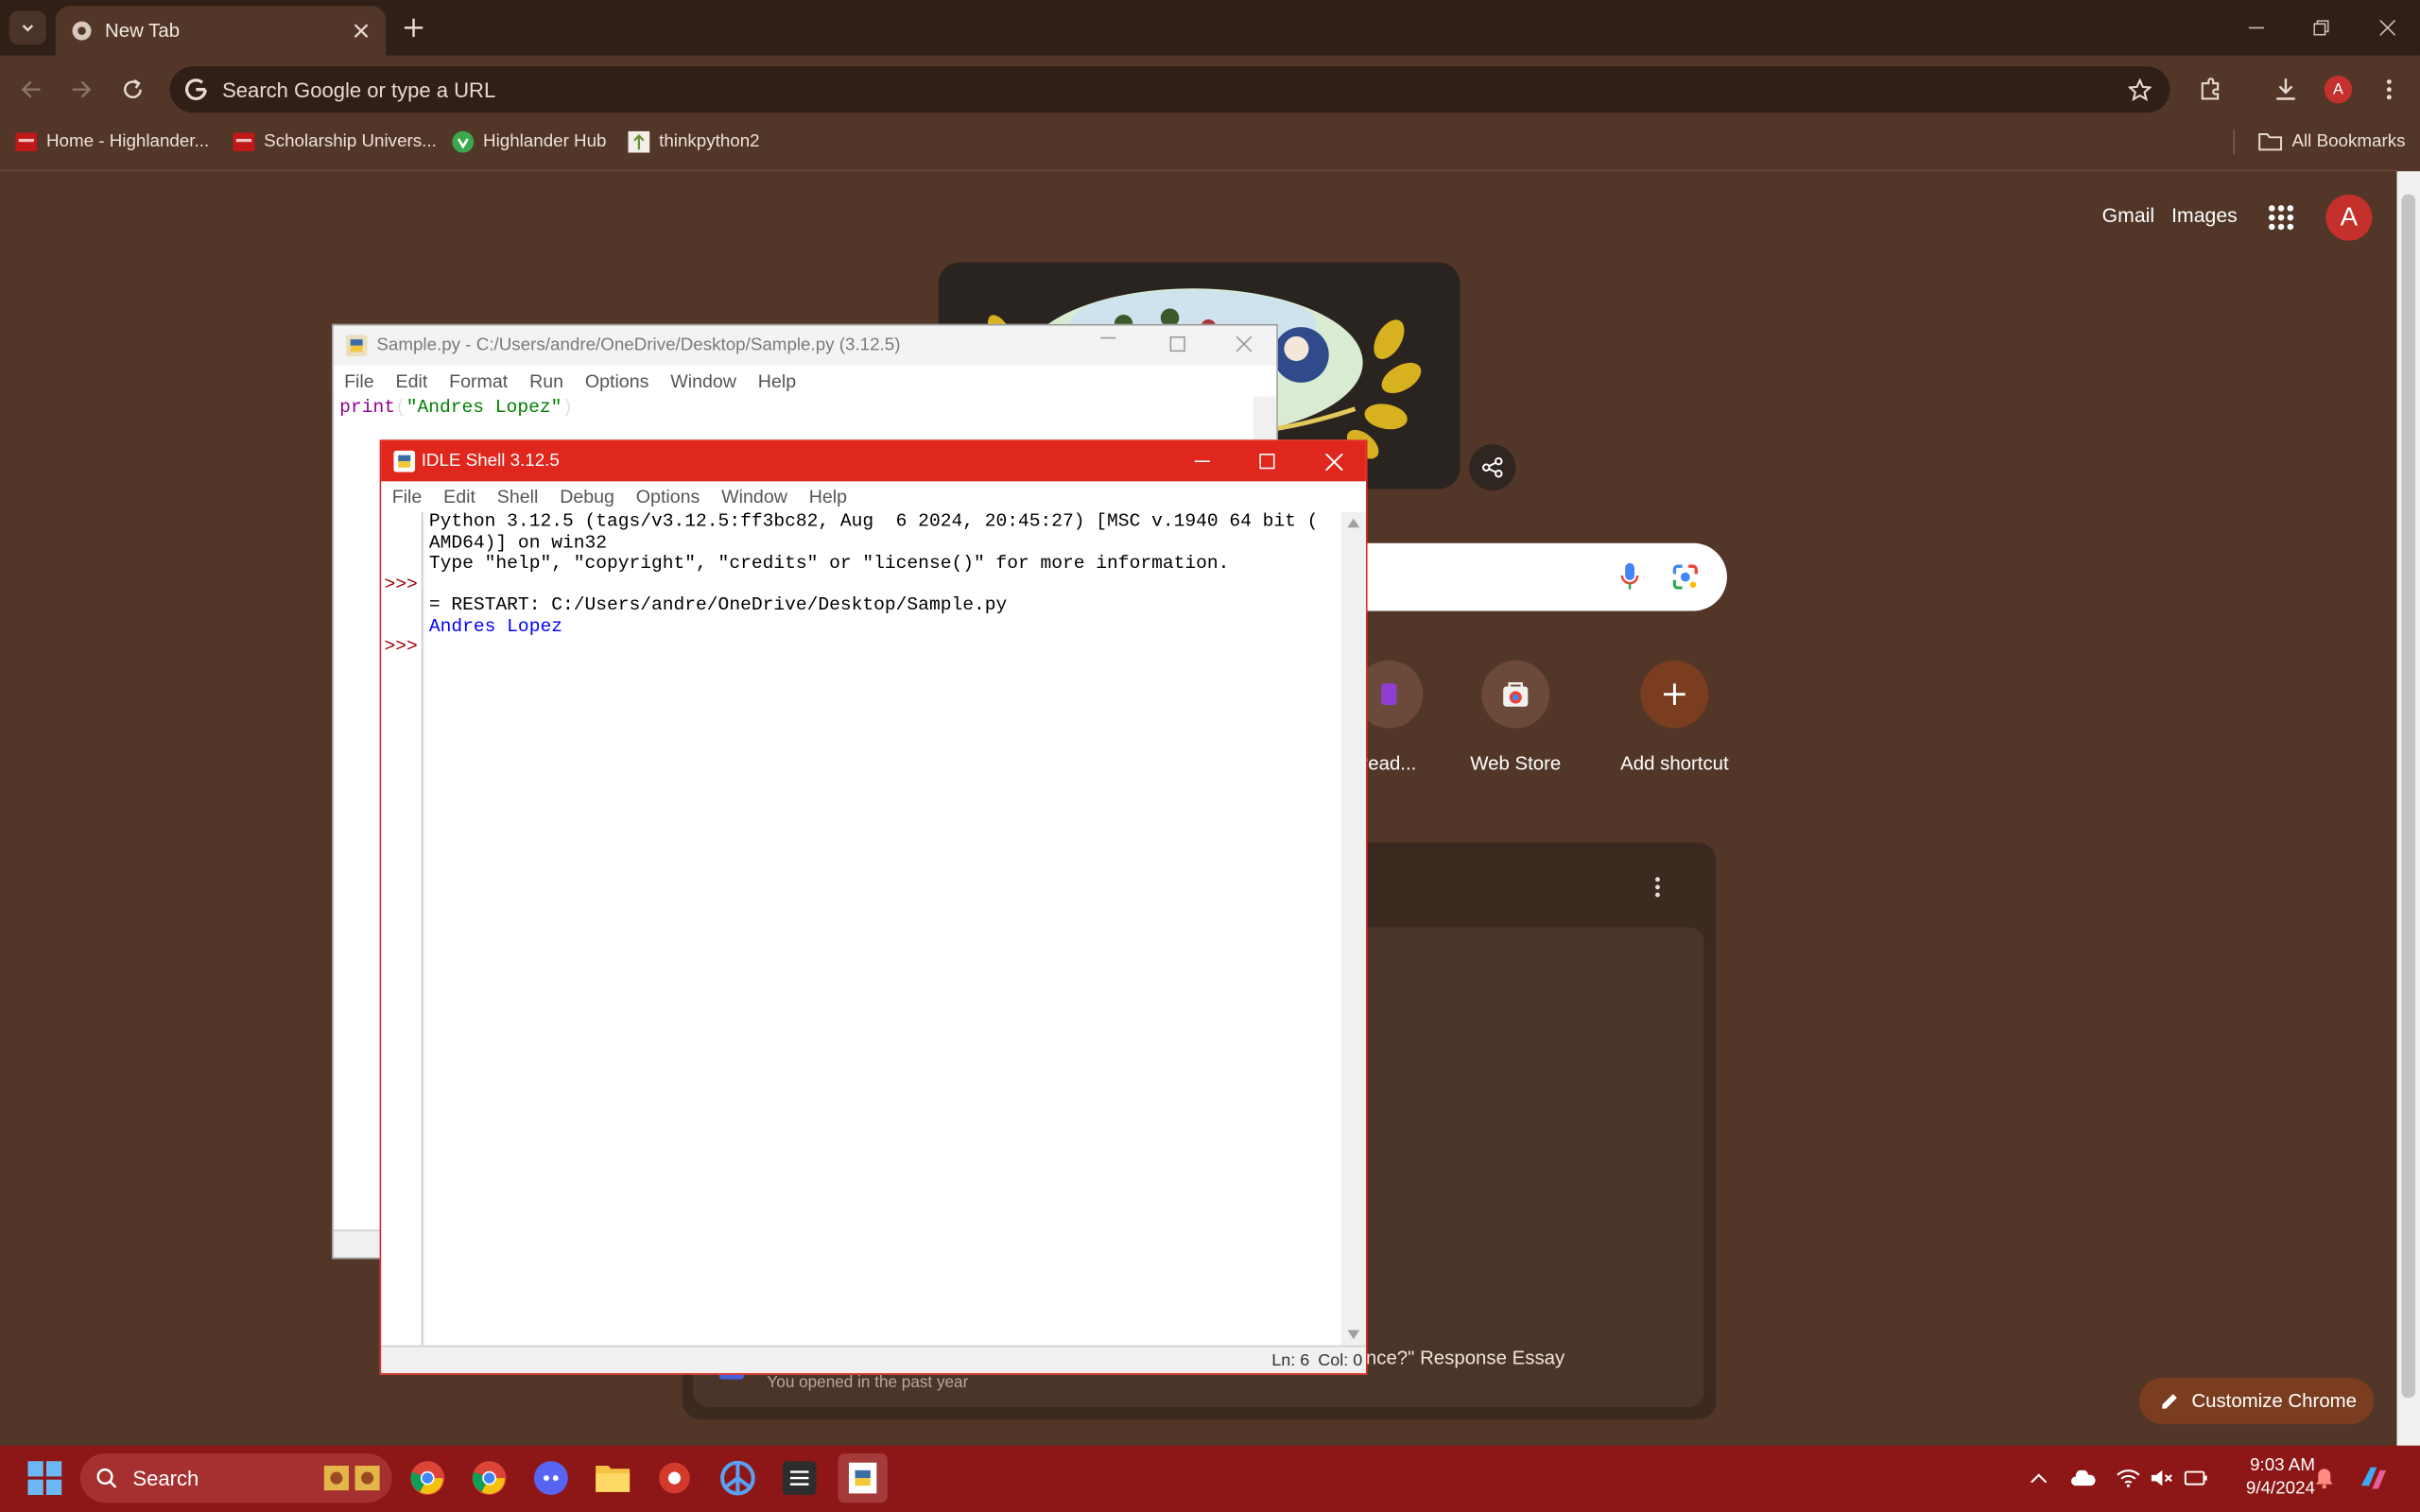 The image size is (2420, 1512). Describe the element at coordinates (799, 1478) in the screenshot. I see `taskbar-terminal` at that location.